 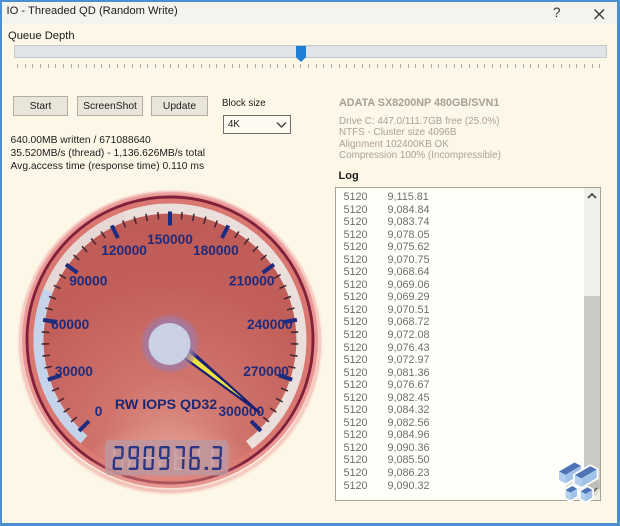 I want to click on svg-text: 120000, so click(x=124, y=250).